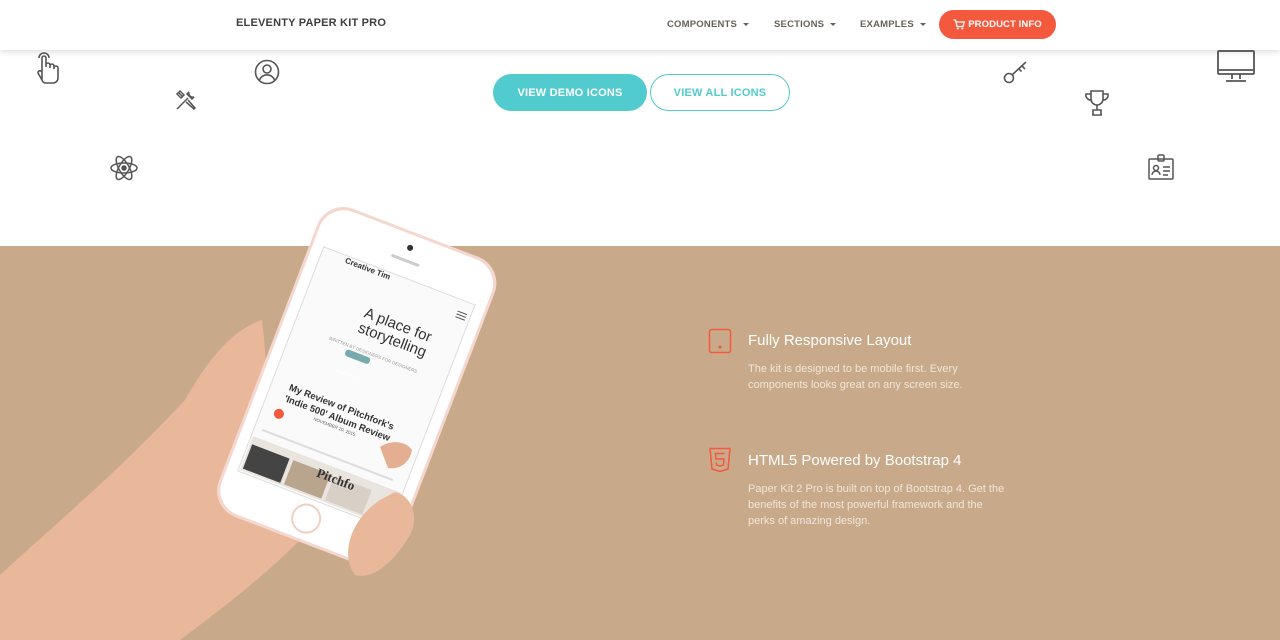  What do you see at coordinates (720, 92) in the screenshot?
I see `view-all-icons-button: VIEW ALL ICONS` at bounding box center [720, 92].